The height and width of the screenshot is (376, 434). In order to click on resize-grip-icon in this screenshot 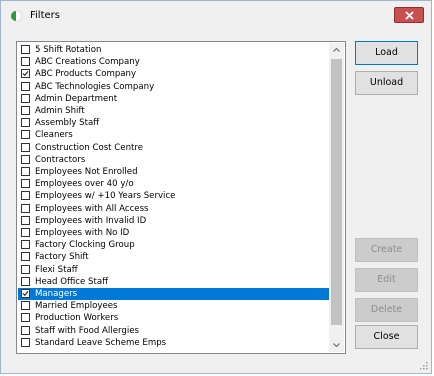, I will do `click(424, 366)`.